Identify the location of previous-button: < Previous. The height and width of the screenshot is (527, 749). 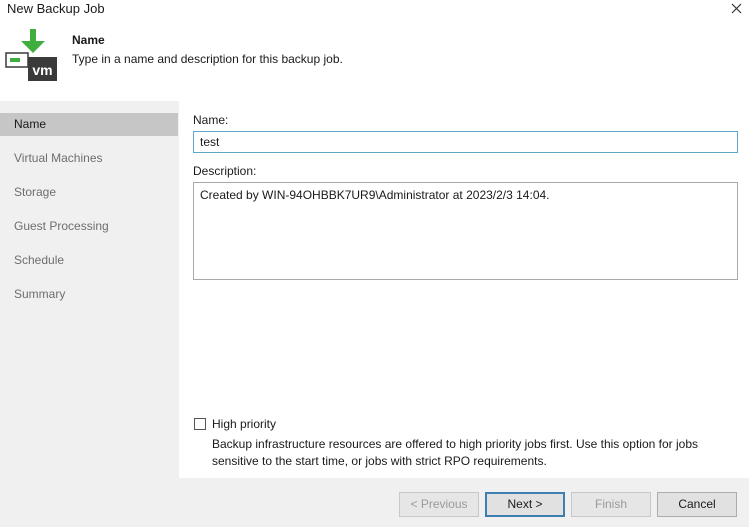
(439, 504).